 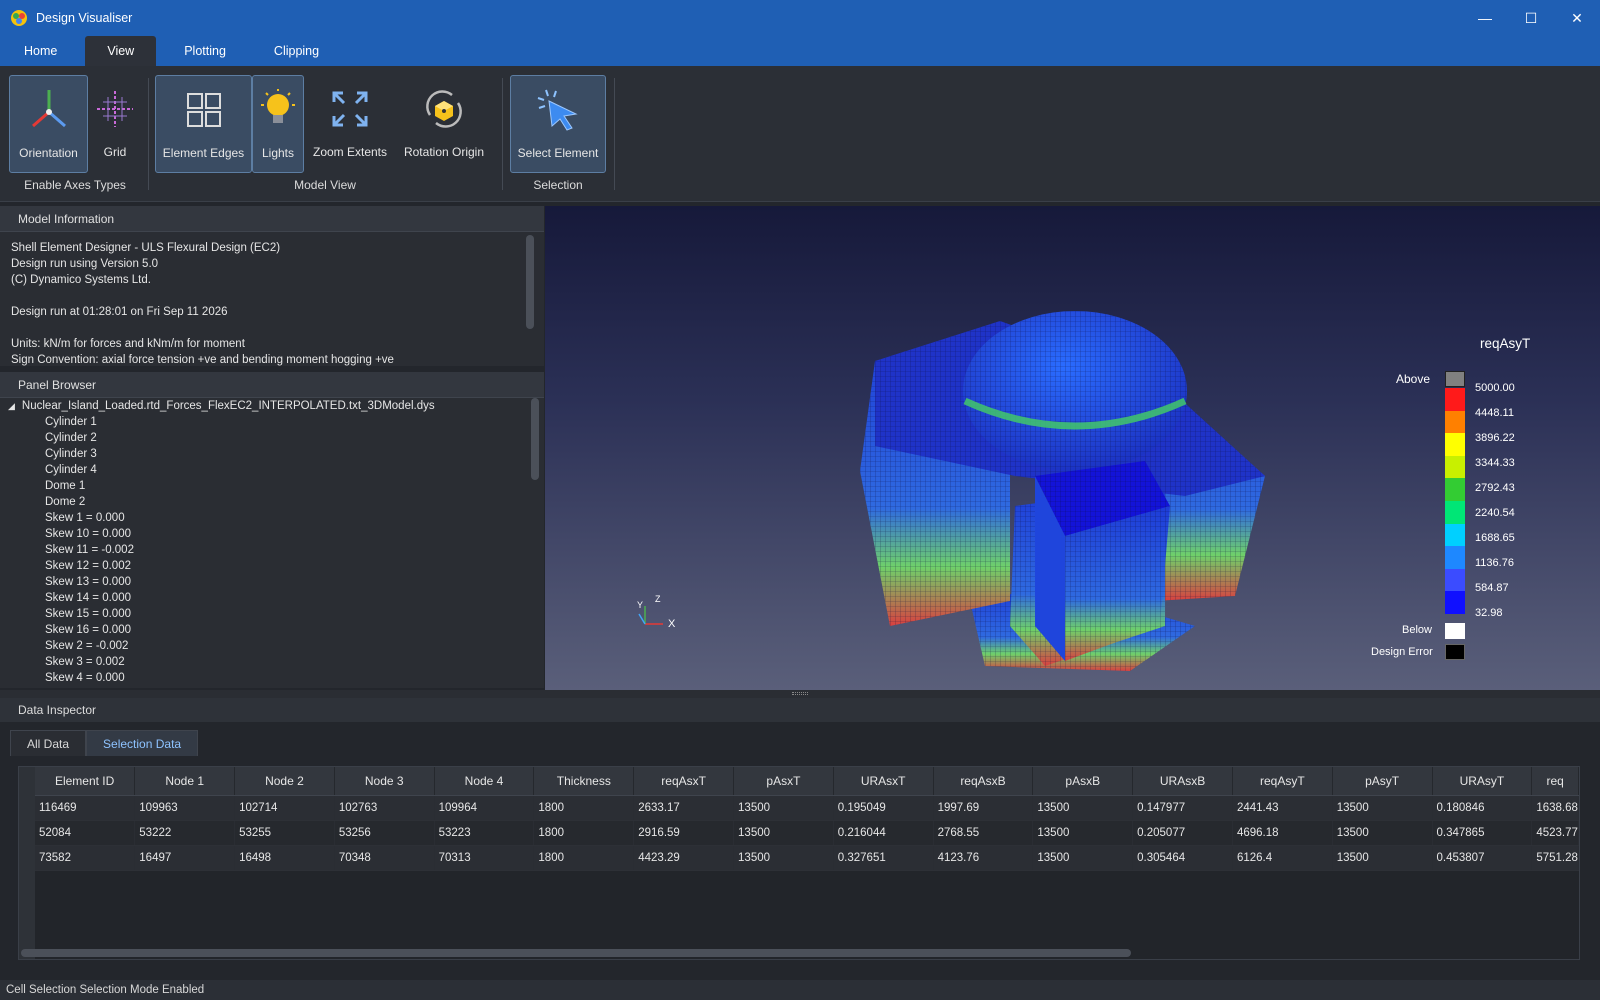 I want to click on table-cell: 102714, so click(x=284, y=808).